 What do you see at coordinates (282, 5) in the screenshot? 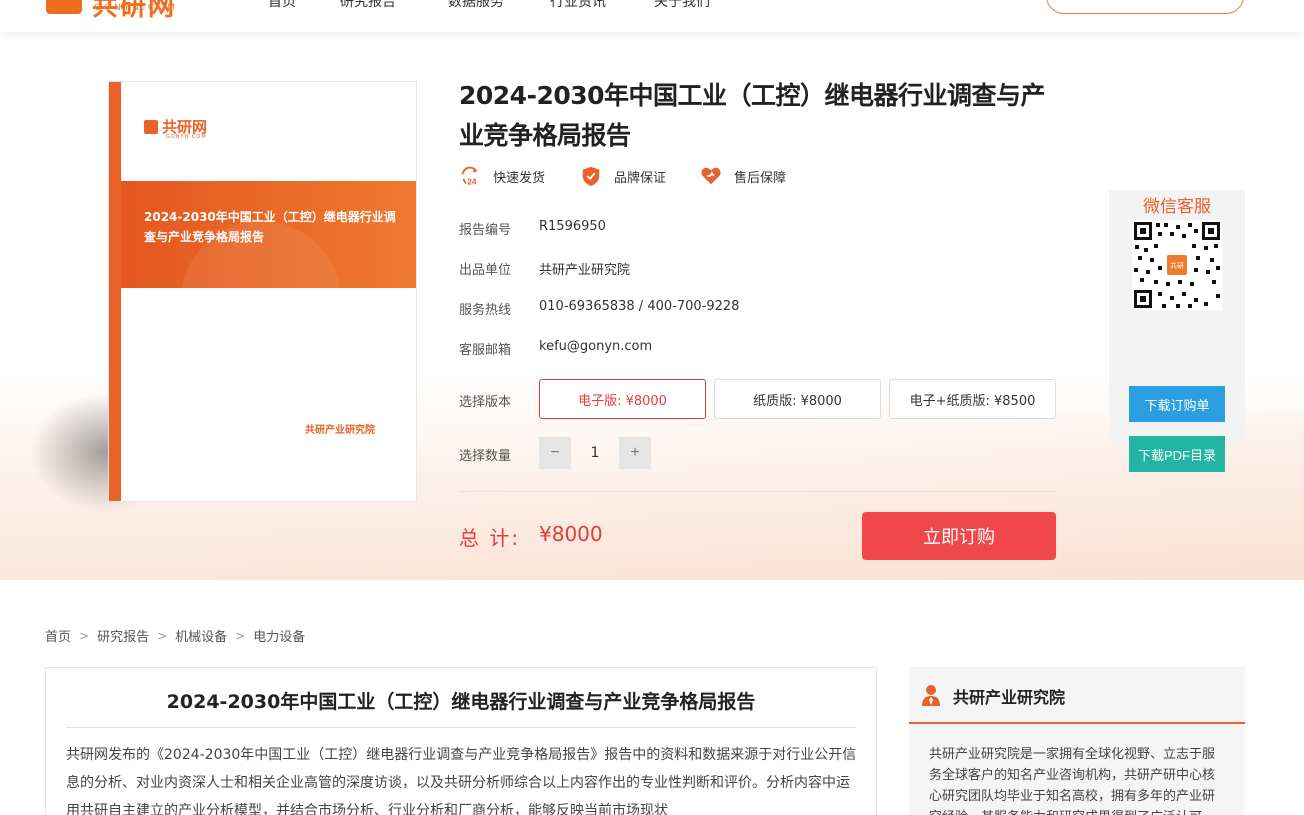
I see `nav-item-home: 首页` at bounding box center [282, 5].